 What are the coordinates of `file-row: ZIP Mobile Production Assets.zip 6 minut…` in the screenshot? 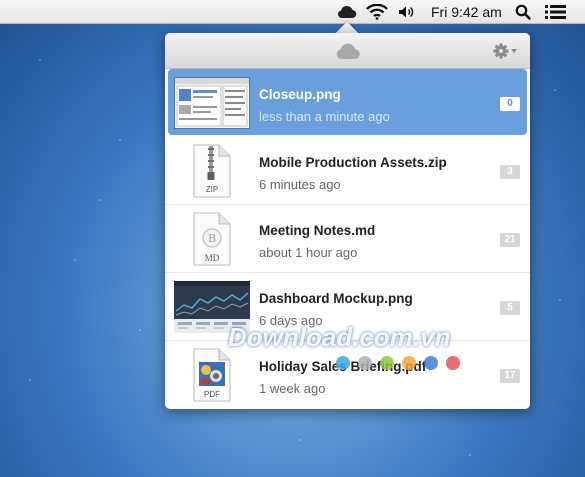 It's located at (347, 171).